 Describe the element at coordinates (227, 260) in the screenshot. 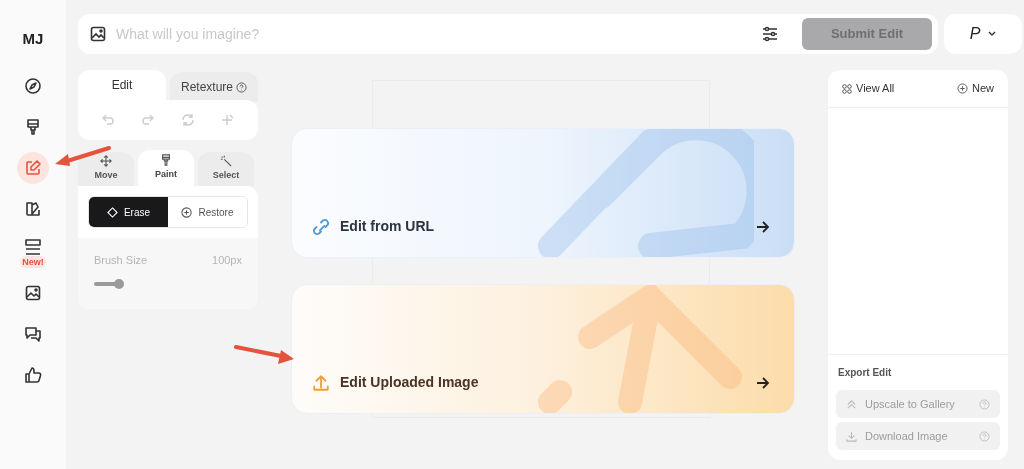

I see `brush-size-value: 100px` at that location.